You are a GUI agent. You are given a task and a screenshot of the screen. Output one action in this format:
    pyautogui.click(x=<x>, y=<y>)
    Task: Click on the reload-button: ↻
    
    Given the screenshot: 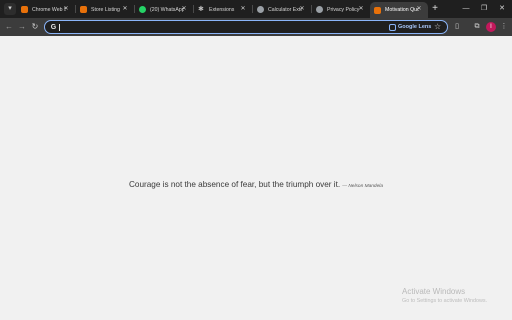 What is the action you would take?
    pyautogui.click(x=35, y=27)
    